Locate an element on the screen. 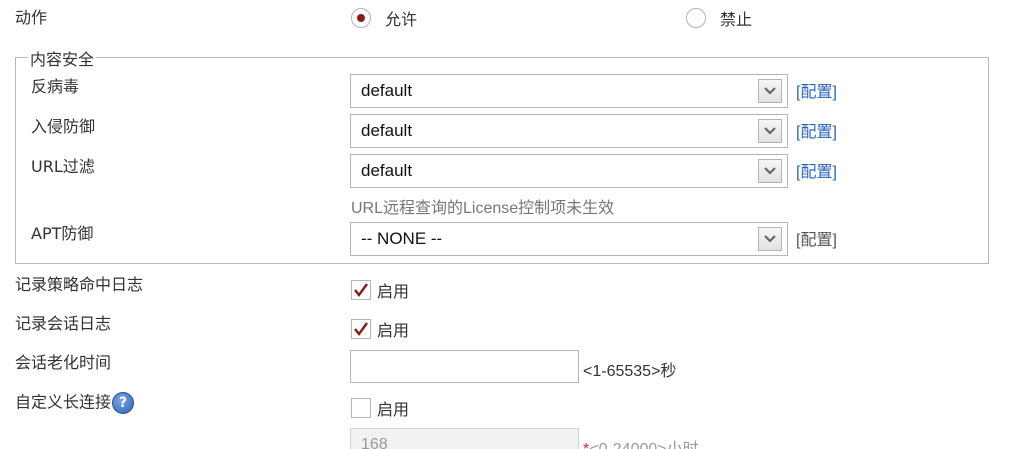  radio-deny-circle is located at coordinates (696, 18).